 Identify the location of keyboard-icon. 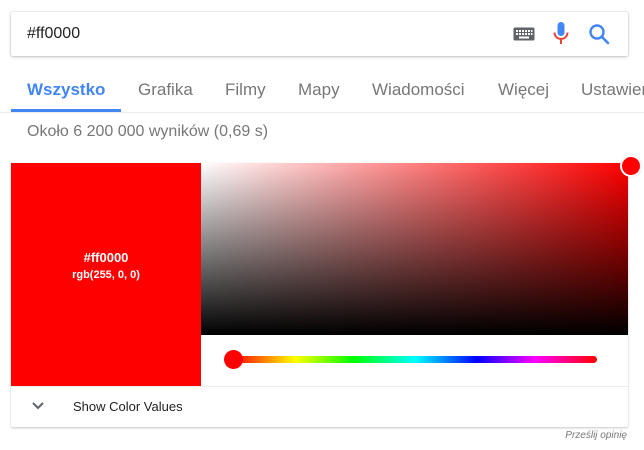
(524, 34).